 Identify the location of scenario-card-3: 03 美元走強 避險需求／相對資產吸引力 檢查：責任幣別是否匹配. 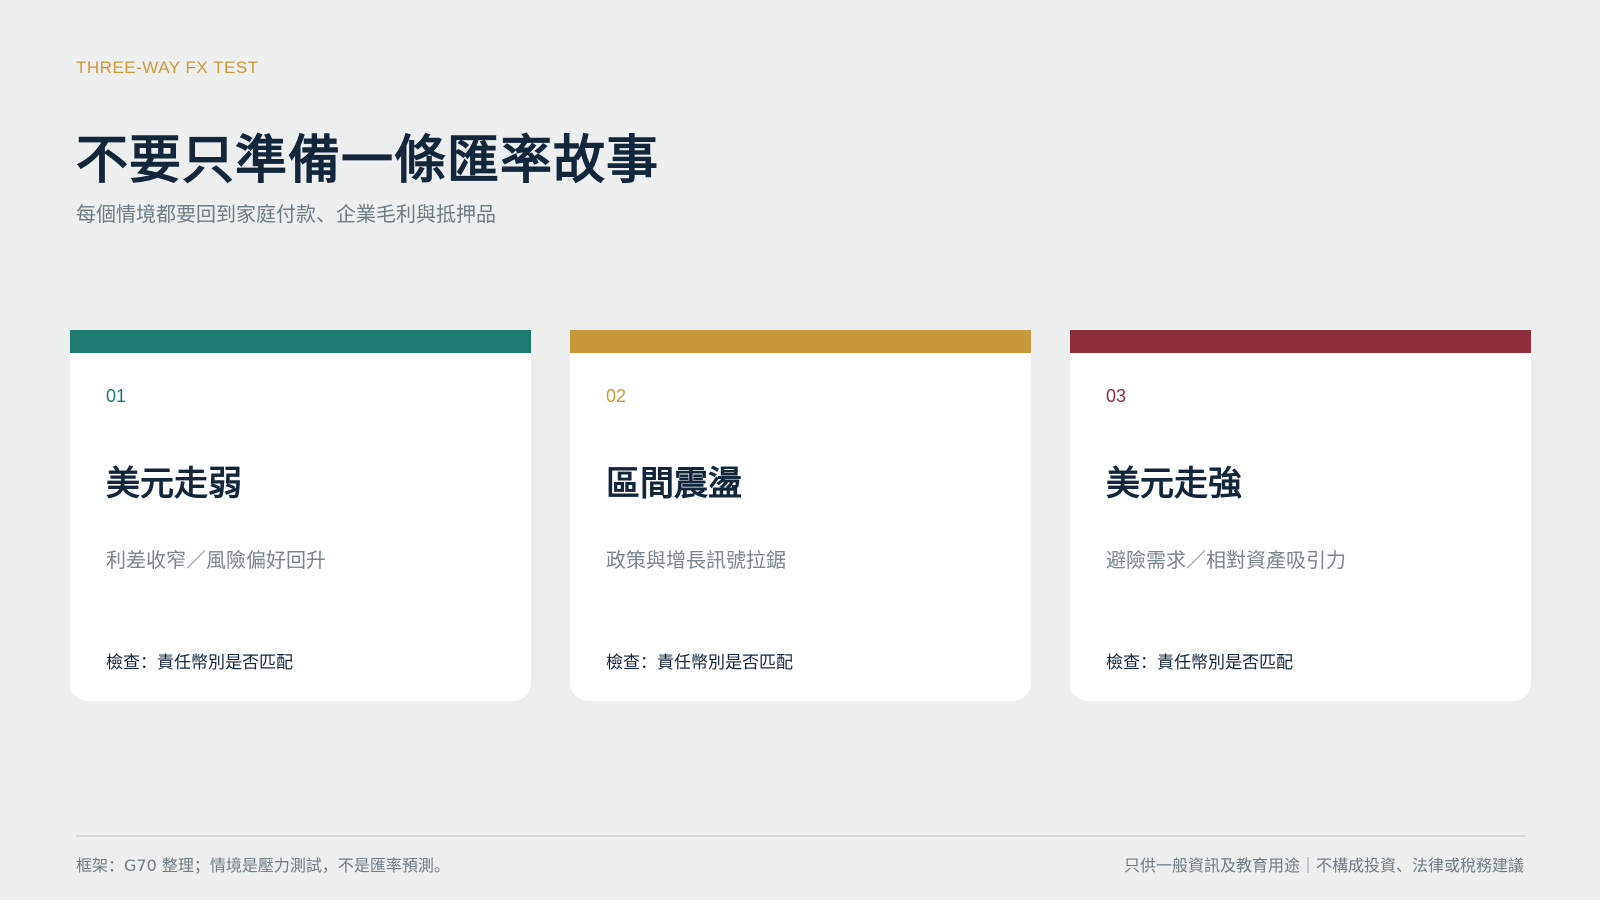
(1300, 515).